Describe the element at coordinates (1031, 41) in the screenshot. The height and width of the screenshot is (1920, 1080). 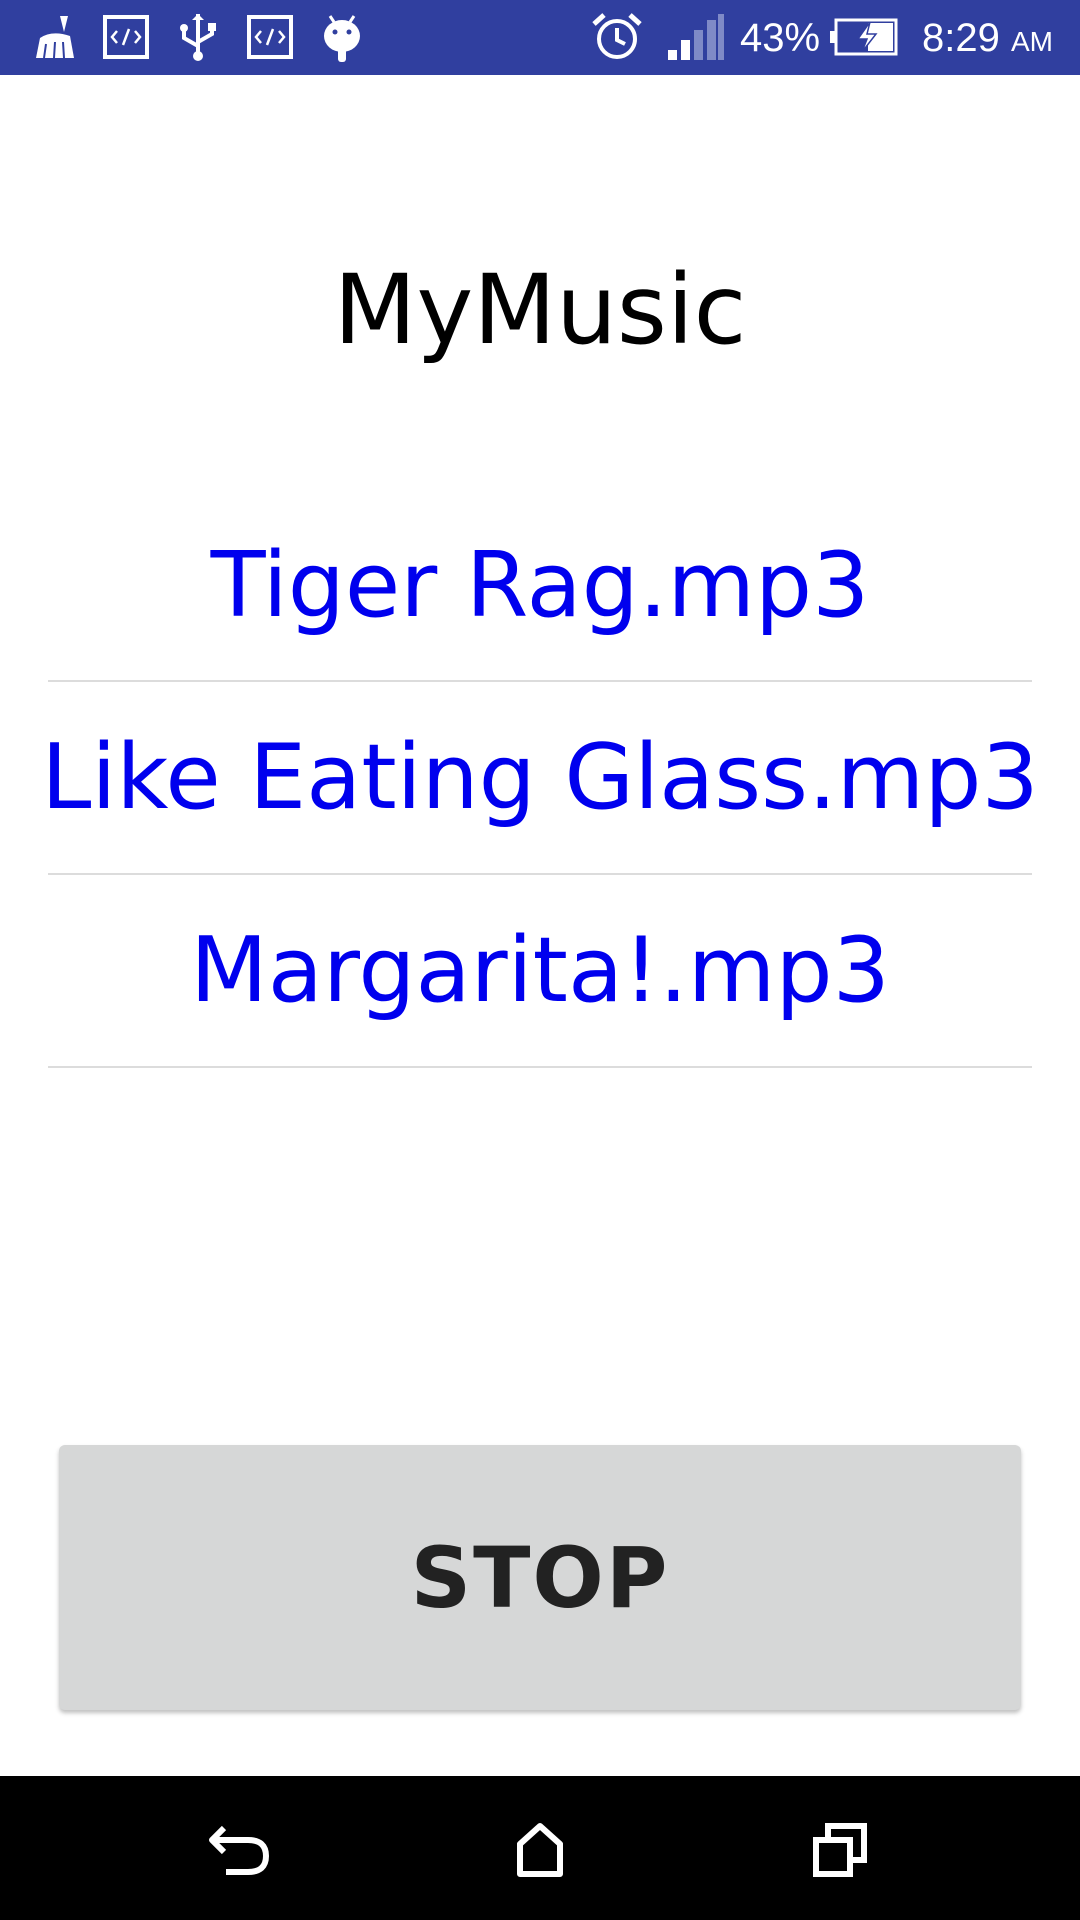
I see `clock-ampm: AM` at that location.